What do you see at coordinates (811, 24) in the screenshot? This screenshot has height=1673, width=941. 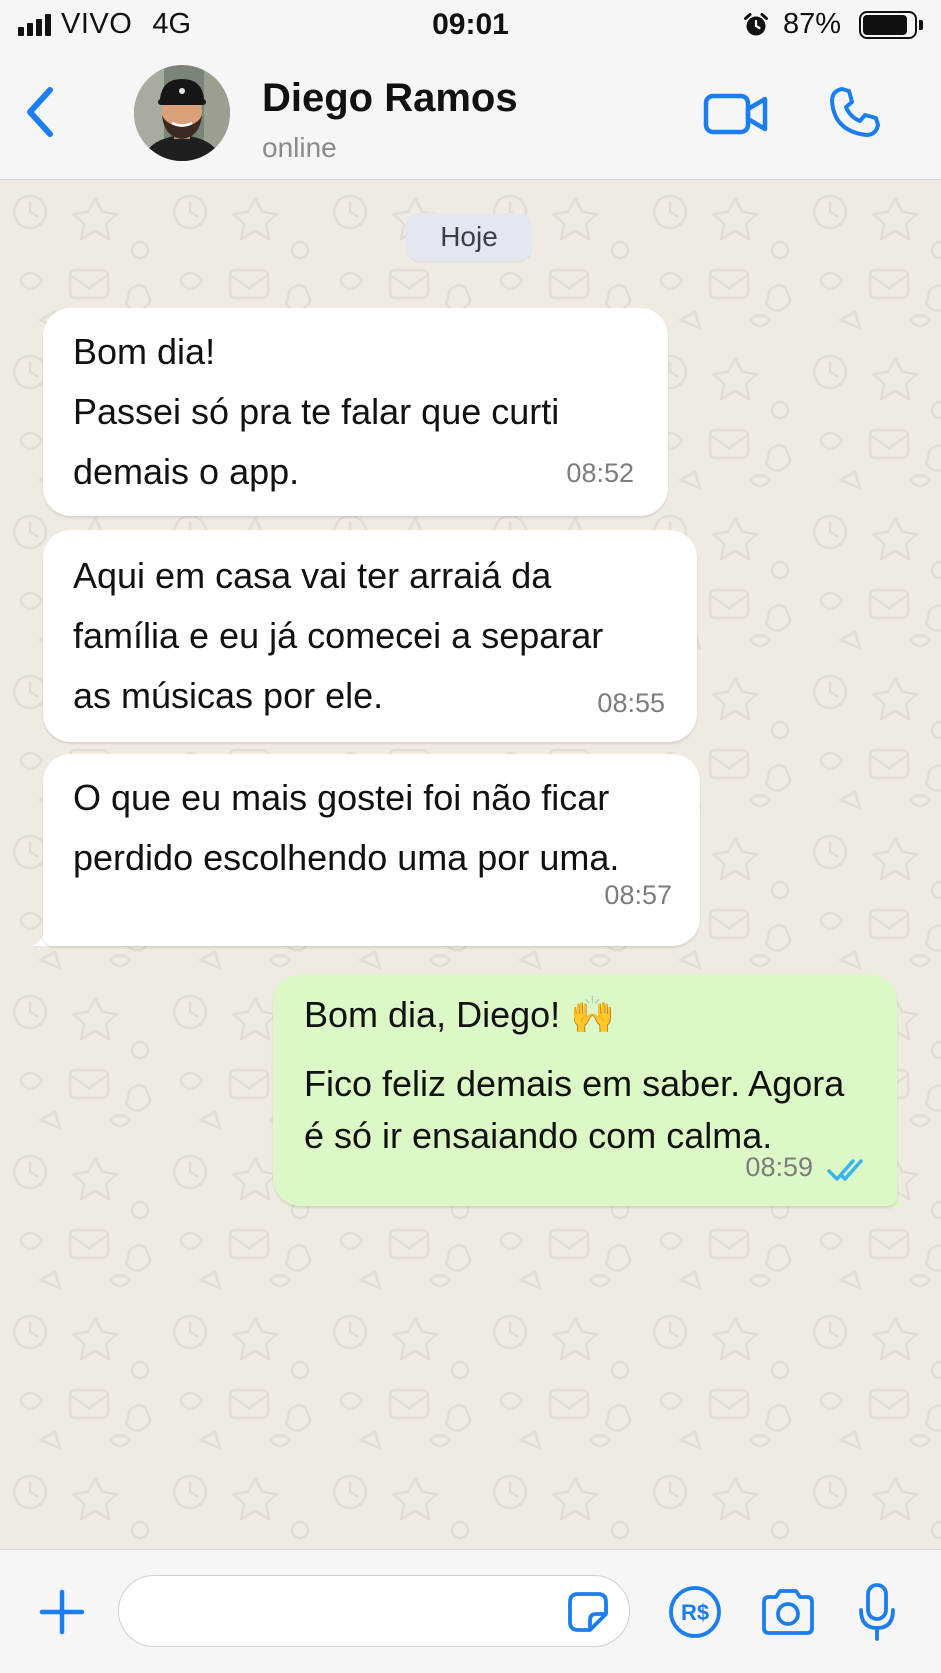 I see `battery-percent: 87%` at bounding box center [811, 24].